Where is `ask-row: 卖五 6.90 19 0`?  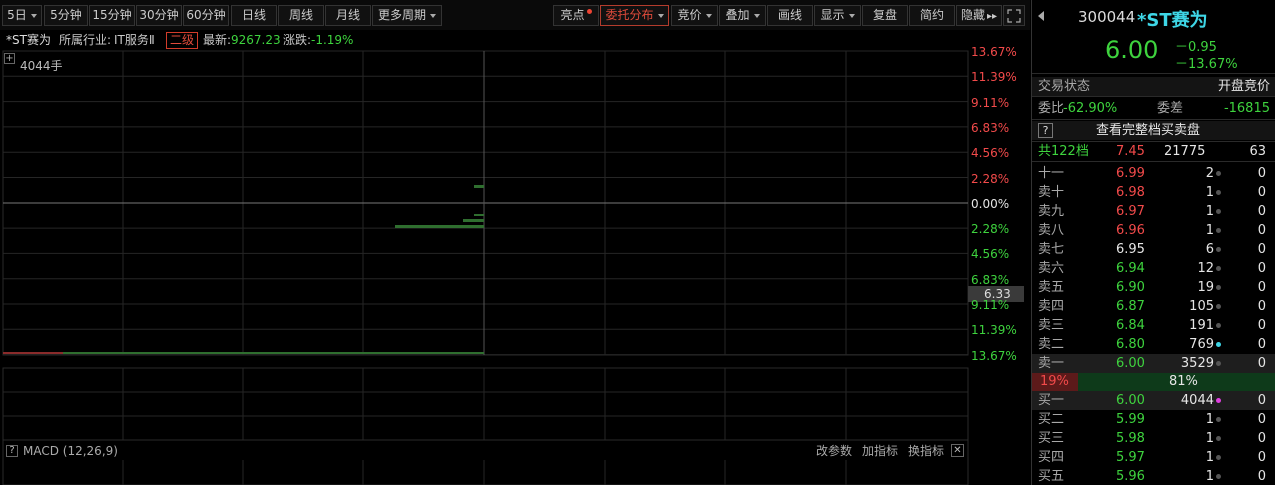
ask-row: 卖五 6.90 19 0 is located at coordinates (1153, 287).